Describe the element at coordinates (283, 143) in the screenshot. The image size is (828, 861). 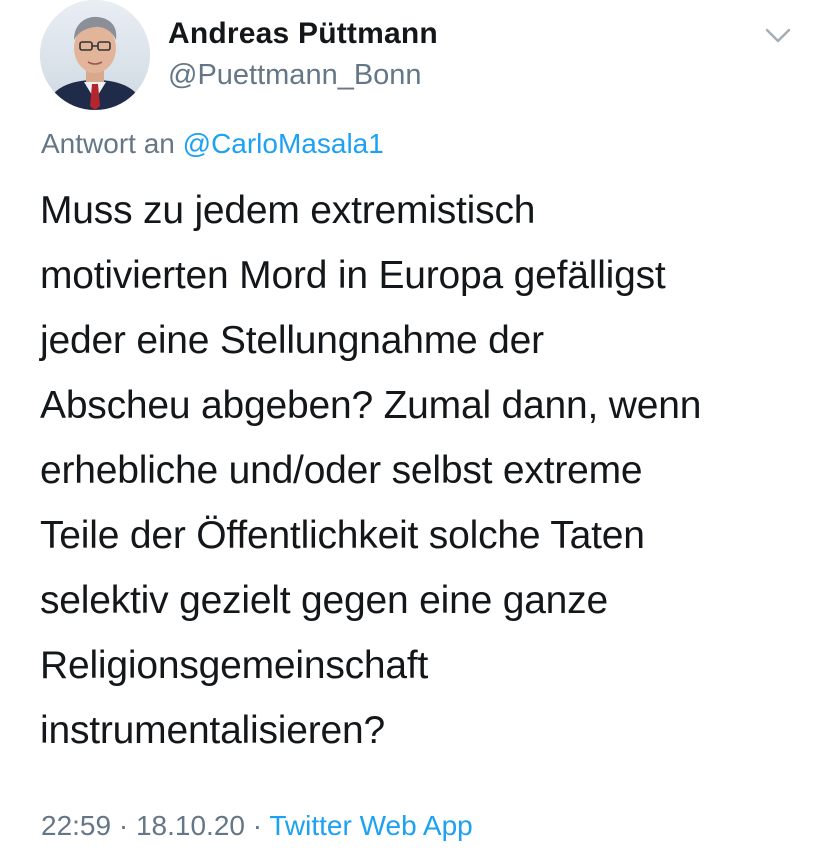
I see `reply-handle-link: @CarloMasala1` at that location.